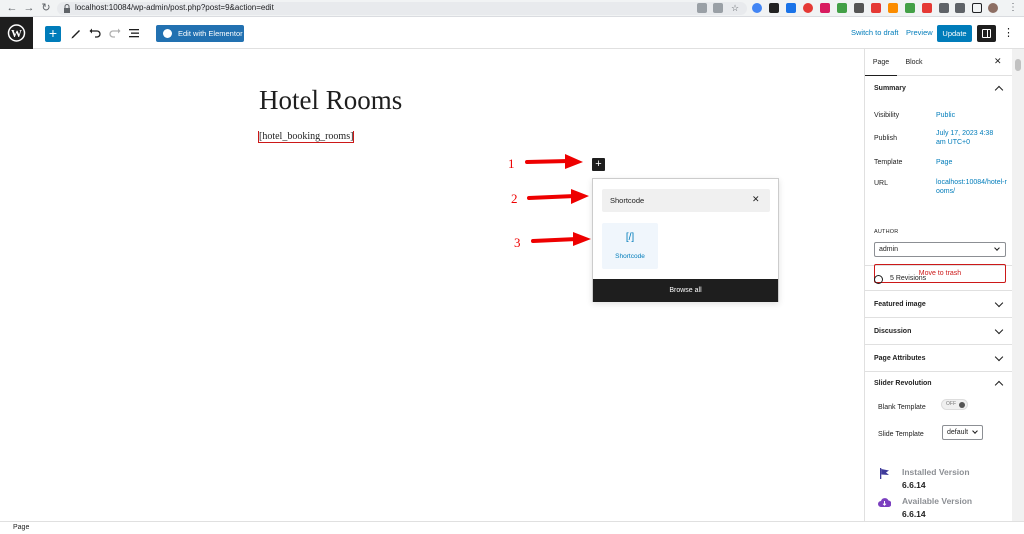 This screenshot has width=1024, height=534. Describe the element at coordinates (940, 249) in the screenshot. I see `author-select: admin` at that location.